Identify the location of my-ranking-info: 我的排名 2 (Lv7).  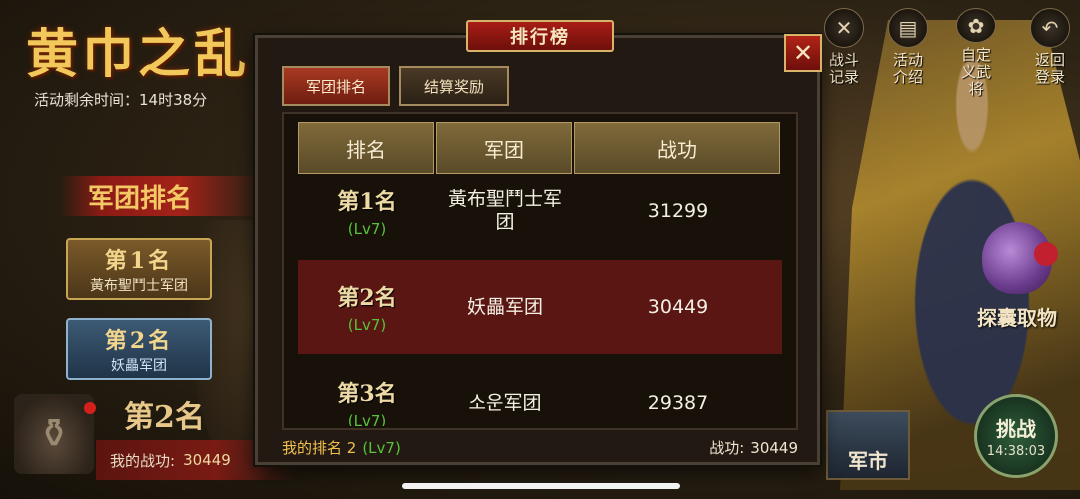
(341, 447).